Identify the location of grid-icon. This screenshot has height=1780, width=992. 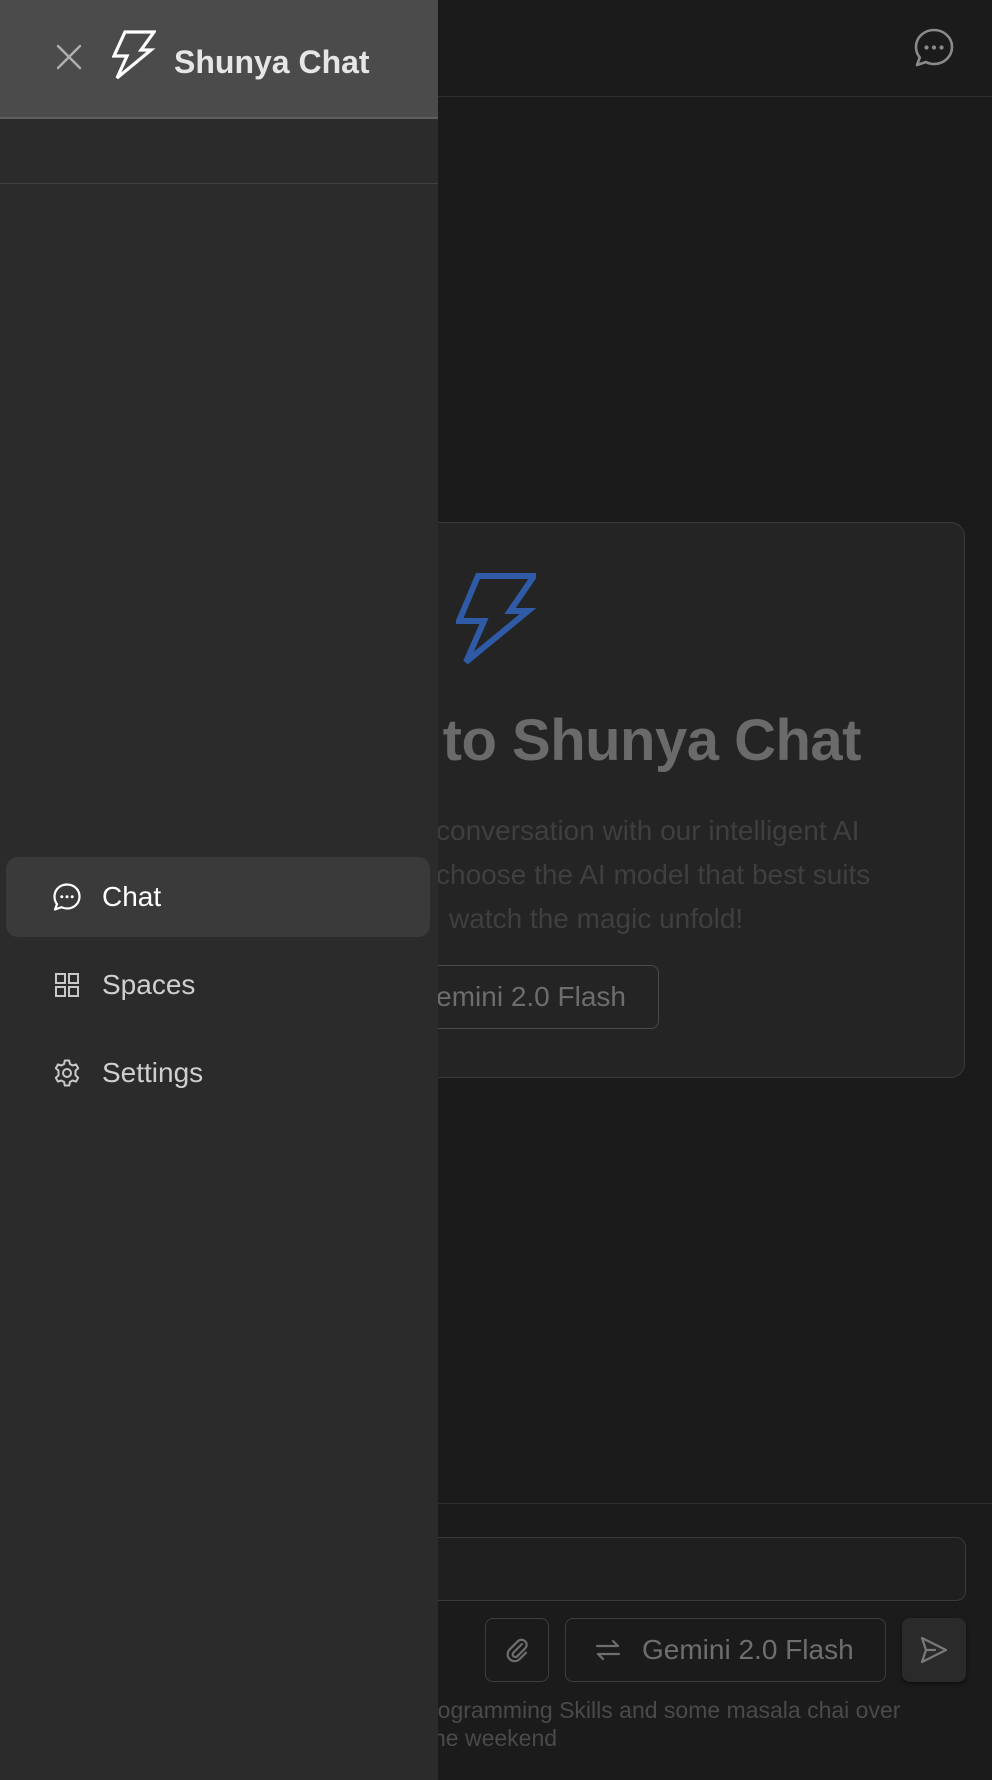
(67, 985).